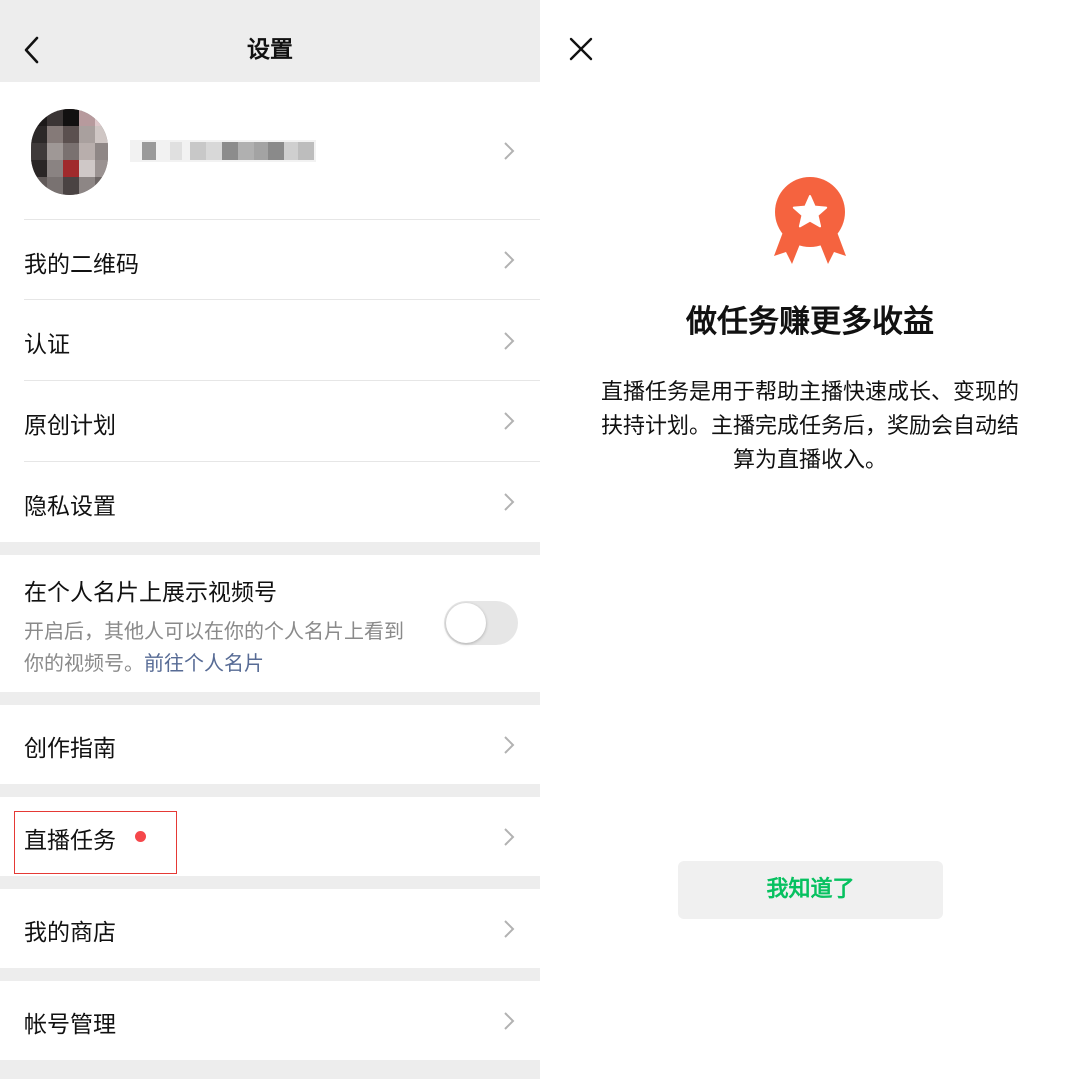 This screenshot has width=1080, height=1079. What do you see at coordinates (270, 421) in the screenshot?
I see `menu-item-original-plan: 原创计划` at bounding box center [270, 421].